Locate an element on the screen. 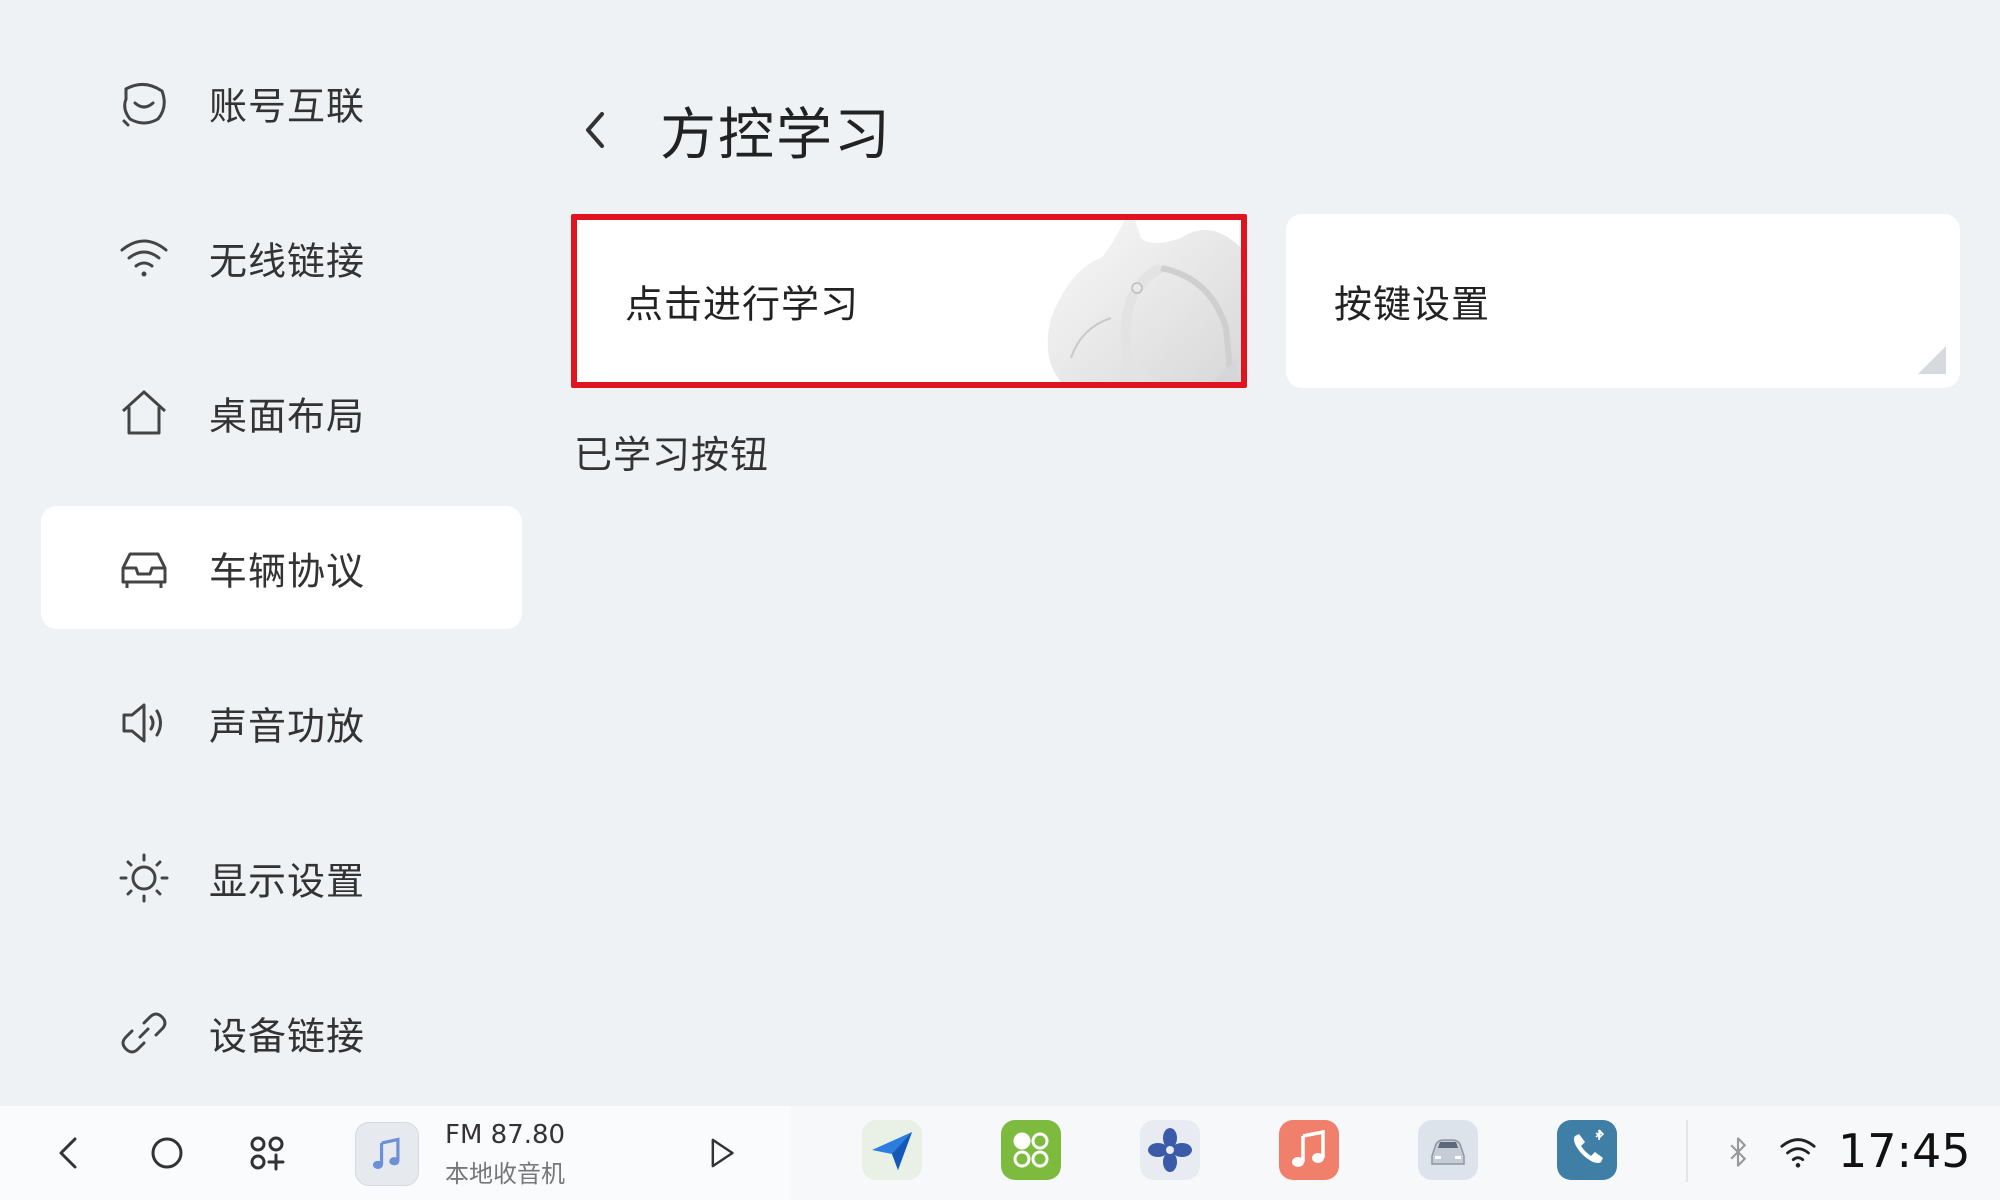  fan-climate-icon is located at coordinates (1170, 1150).